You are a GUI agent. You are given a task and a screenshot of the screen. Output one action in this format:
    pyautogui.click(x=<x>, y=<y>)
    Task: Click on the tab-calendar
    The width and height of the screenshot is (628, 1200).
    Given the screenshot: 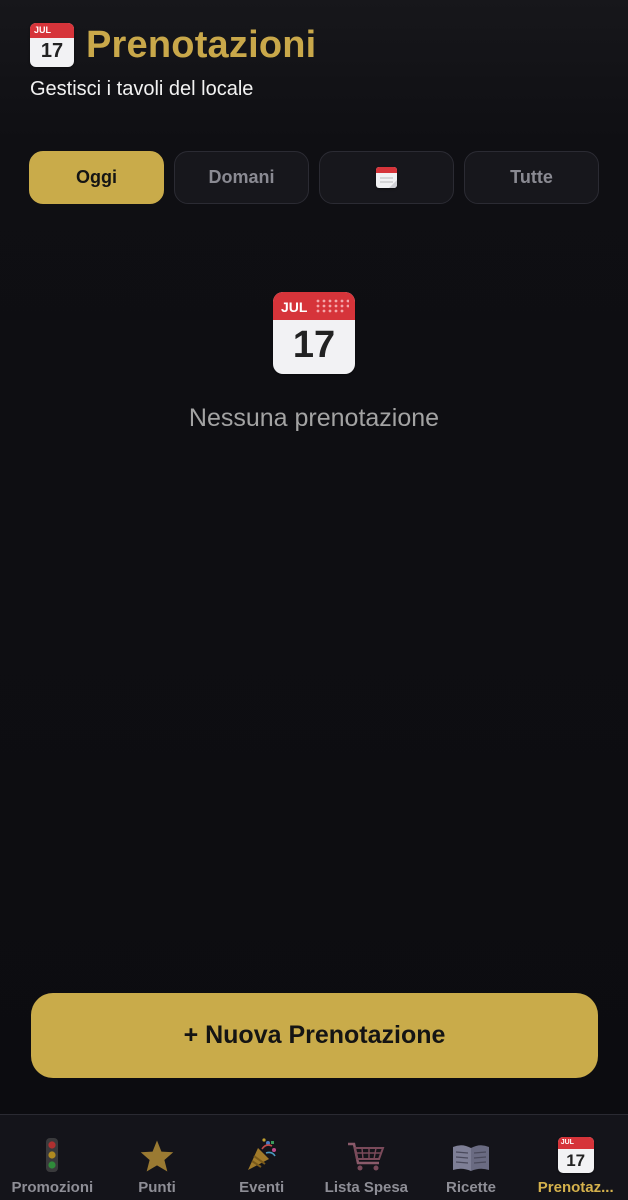 What is the action you would take?
    pyautogui.click(x=386, y=177)
    